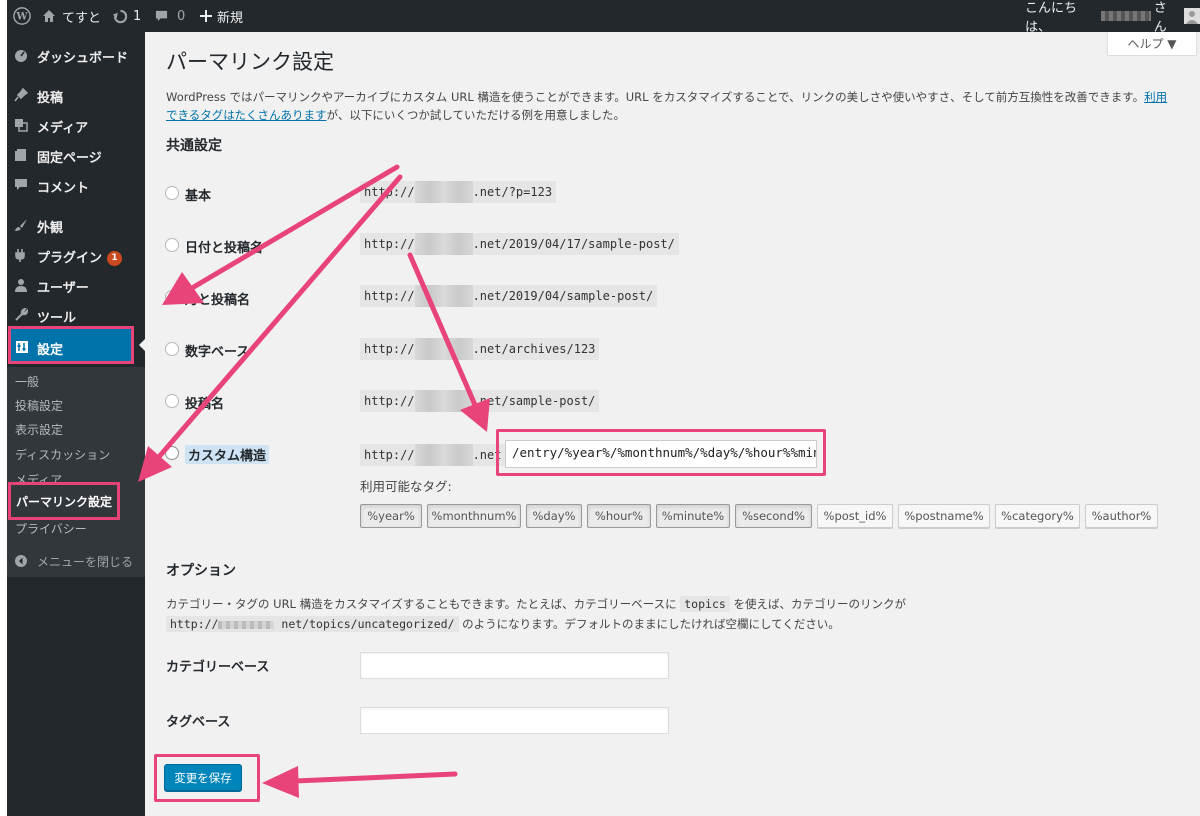 This screenshot has height=816, width=1200. What do you see at coordinates (1121, 516) in the screenshot?
I see `tag-button-author: %author%` at bounding box center [1121, 516].